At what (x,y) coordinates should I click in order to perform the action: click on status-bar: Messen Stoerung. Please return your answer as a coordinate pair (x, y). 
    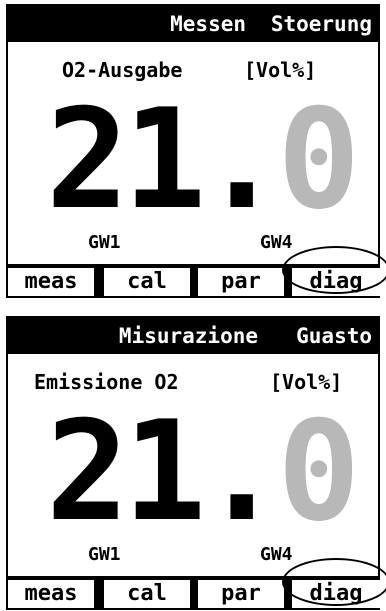
    Looking at the image, I should click on (193, 24).